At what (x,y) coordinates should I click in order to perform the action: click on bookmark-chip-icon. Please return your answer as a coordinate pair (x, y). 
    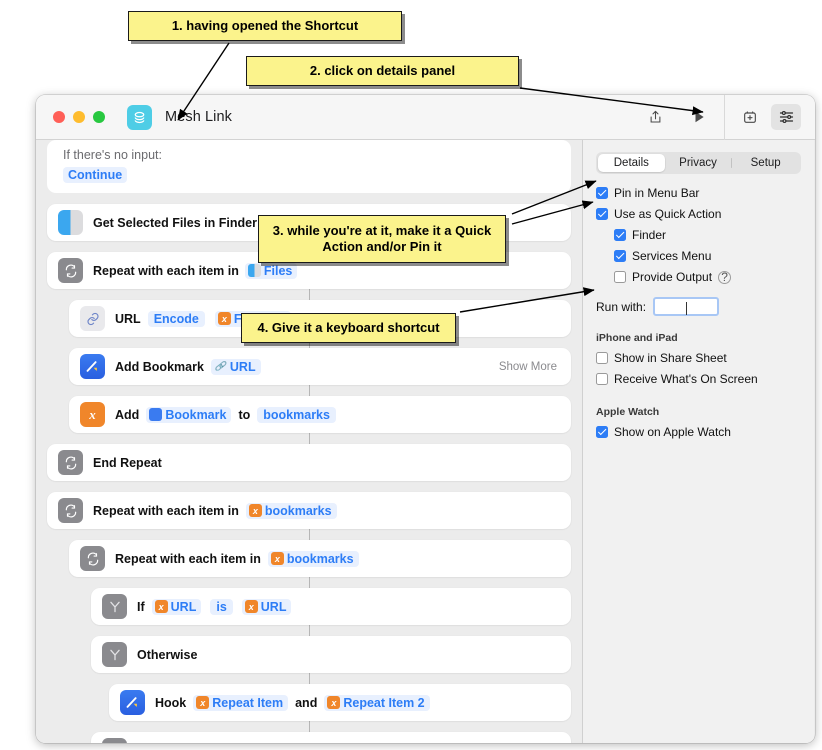
    Looking at the image, I should click on (156, 414).